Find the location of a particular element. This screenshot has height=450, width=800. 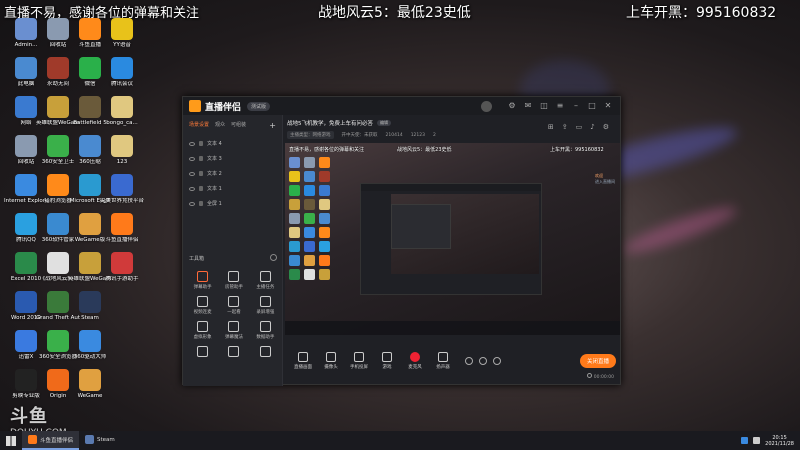

desktop-icon: 腾讯手游助手 is located at coordinates (122, 267).